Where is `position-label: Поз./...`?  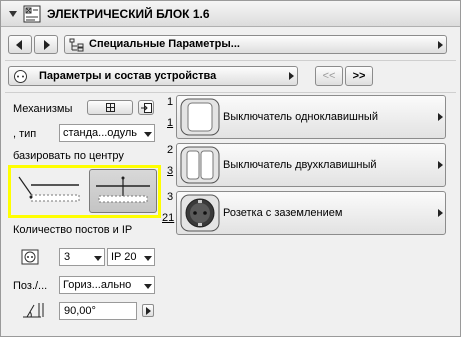
position-label: Поз./... is located at coordinates (30, 286).